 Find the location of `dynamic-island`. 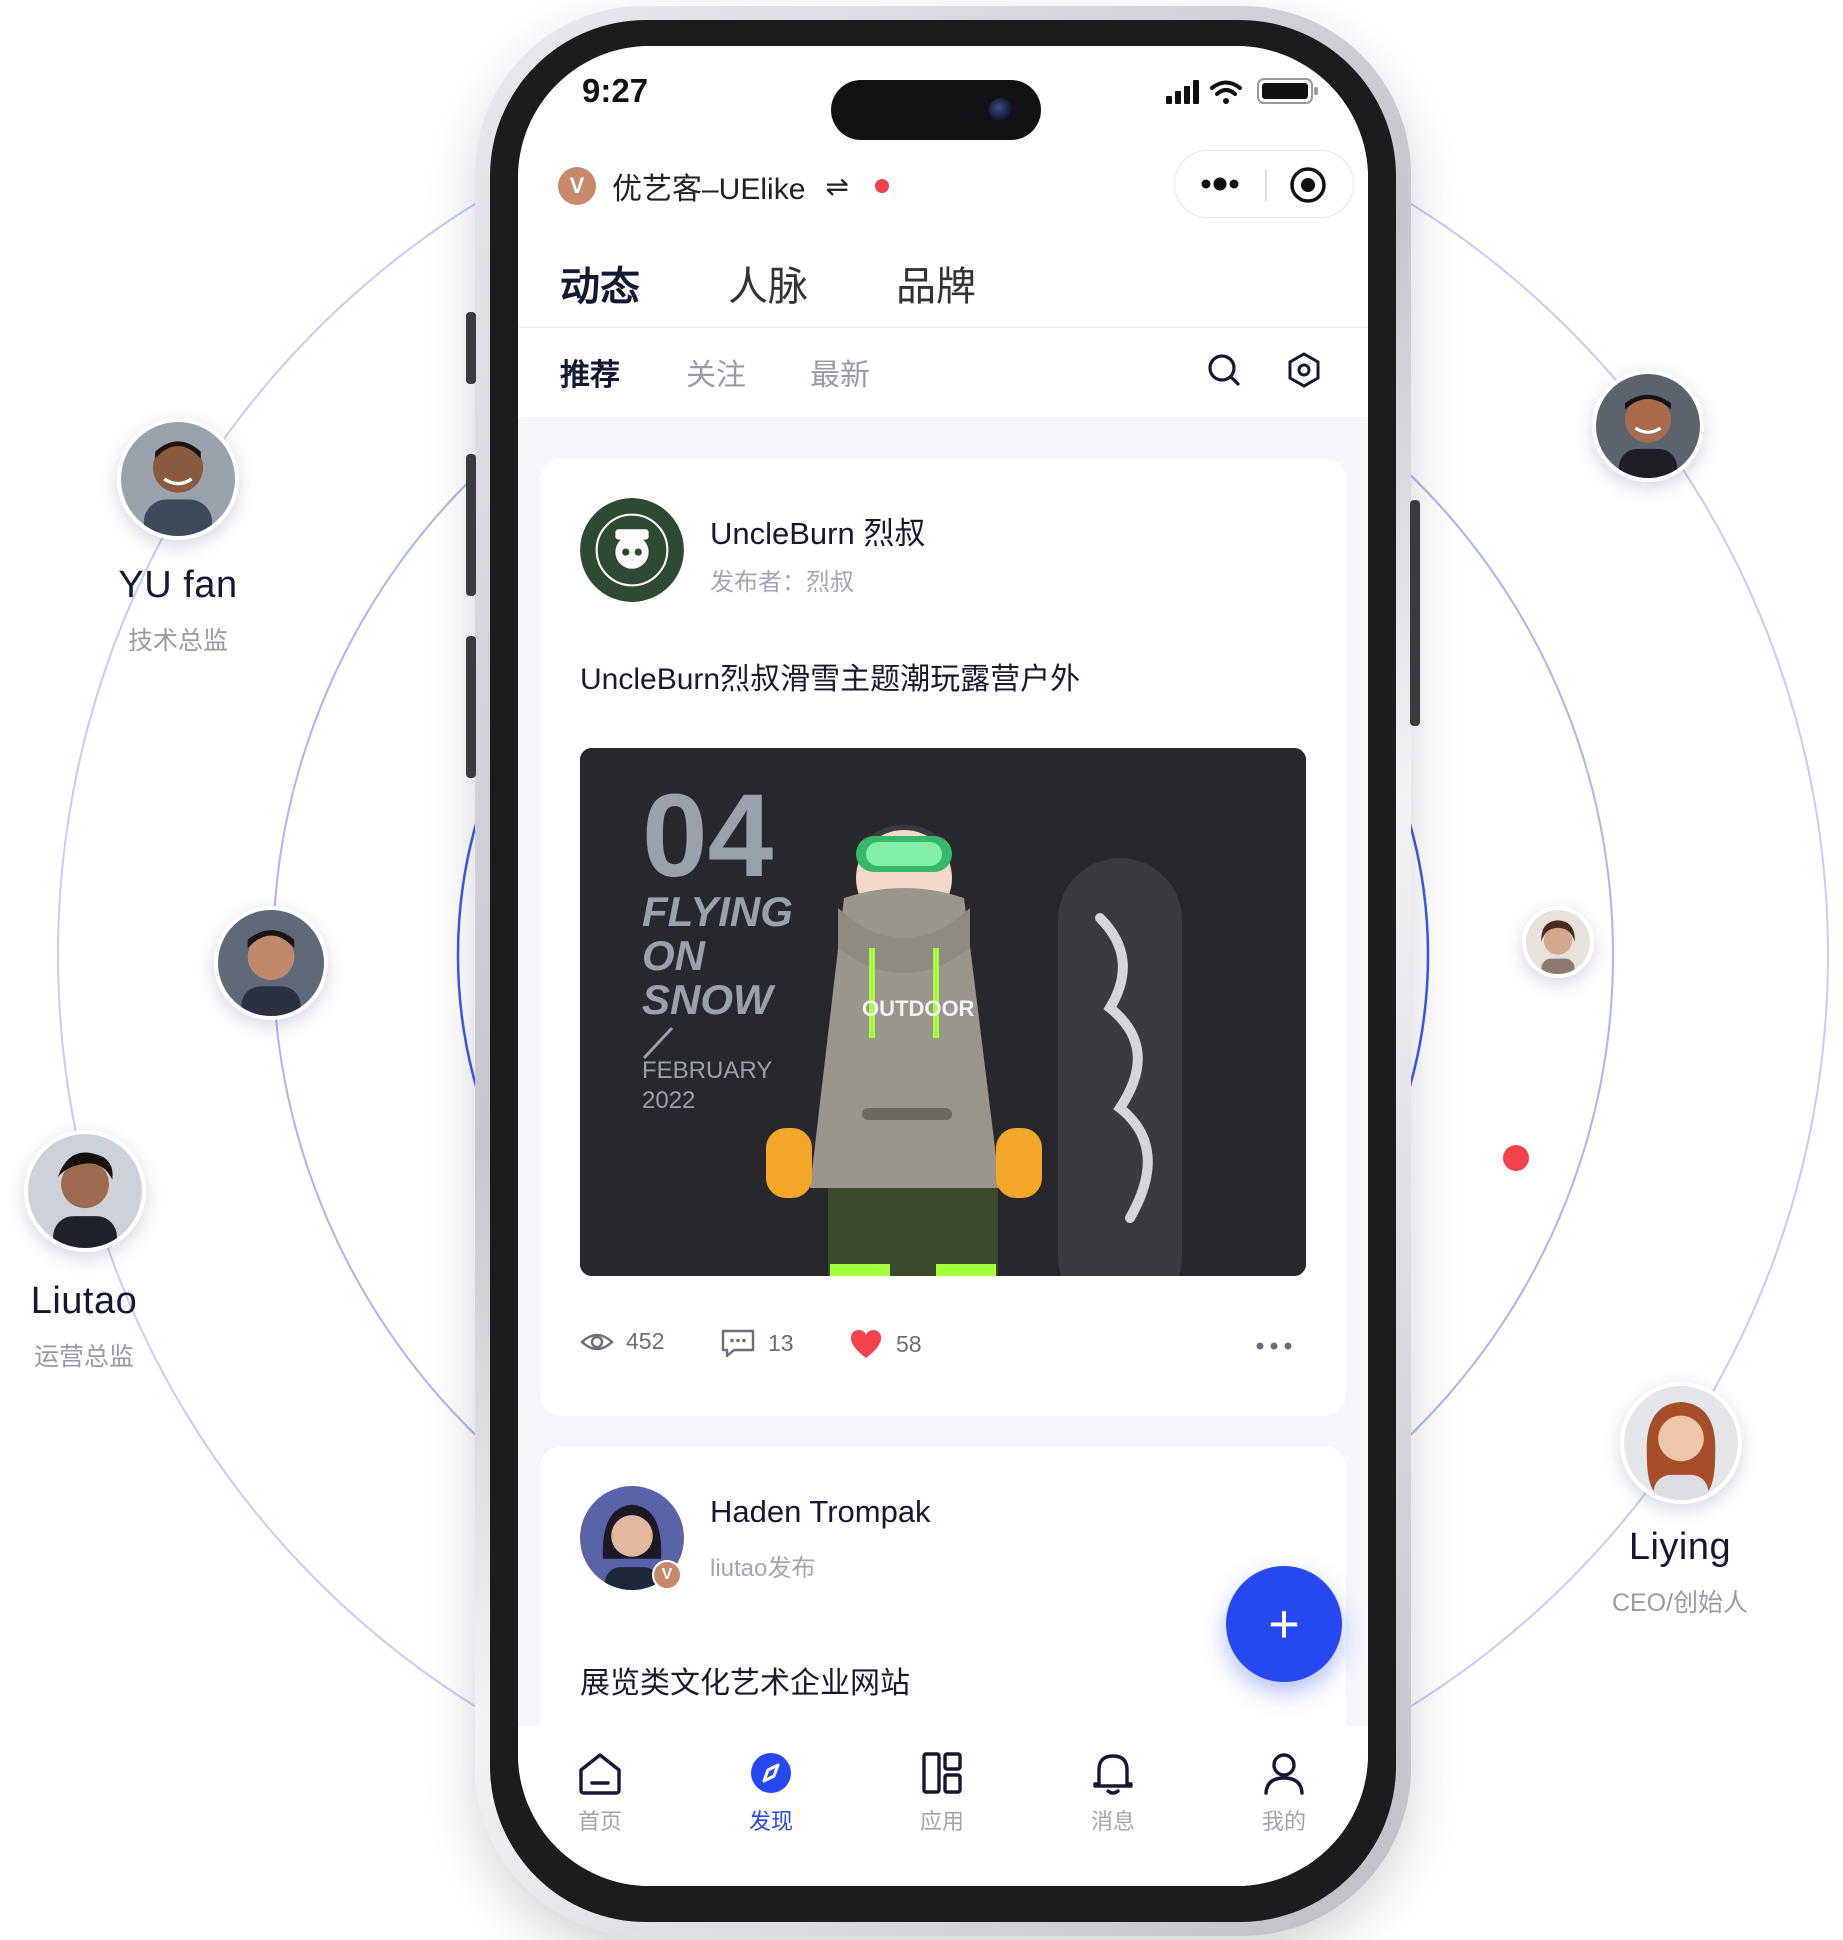

dynamic-island is located at coordinates (936, 110).